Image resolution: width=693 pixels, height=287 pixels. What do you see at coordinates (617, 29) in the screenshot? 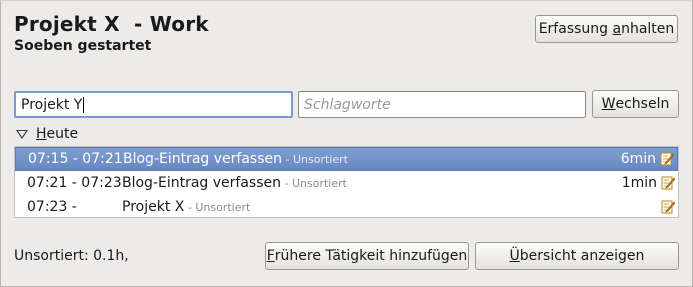
I see `pause-label-mnemonic: a` at bounding box center [617, 29].